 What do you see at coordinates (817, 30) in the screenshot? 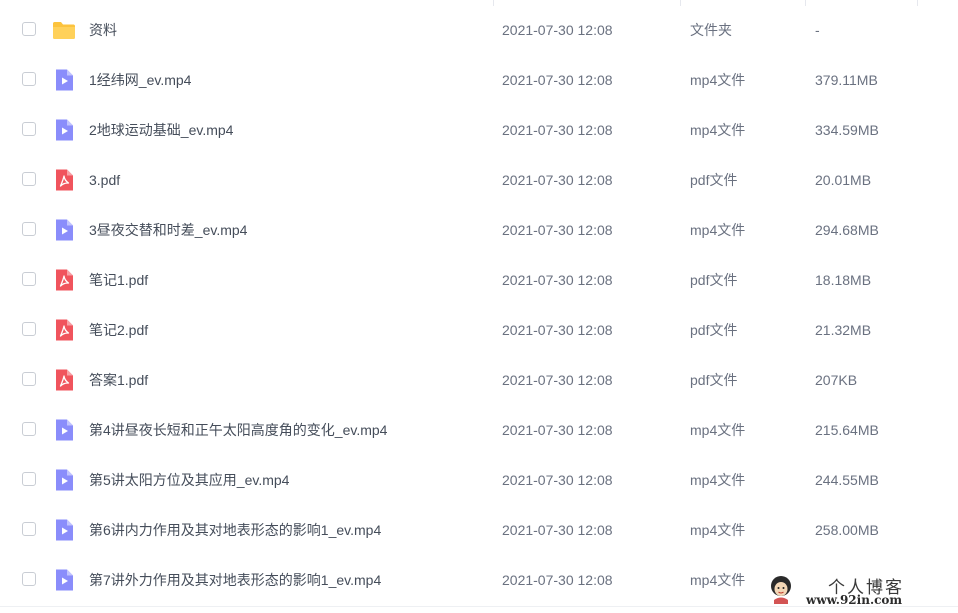
I see `file-size: -` at bounding box center [817, 30].